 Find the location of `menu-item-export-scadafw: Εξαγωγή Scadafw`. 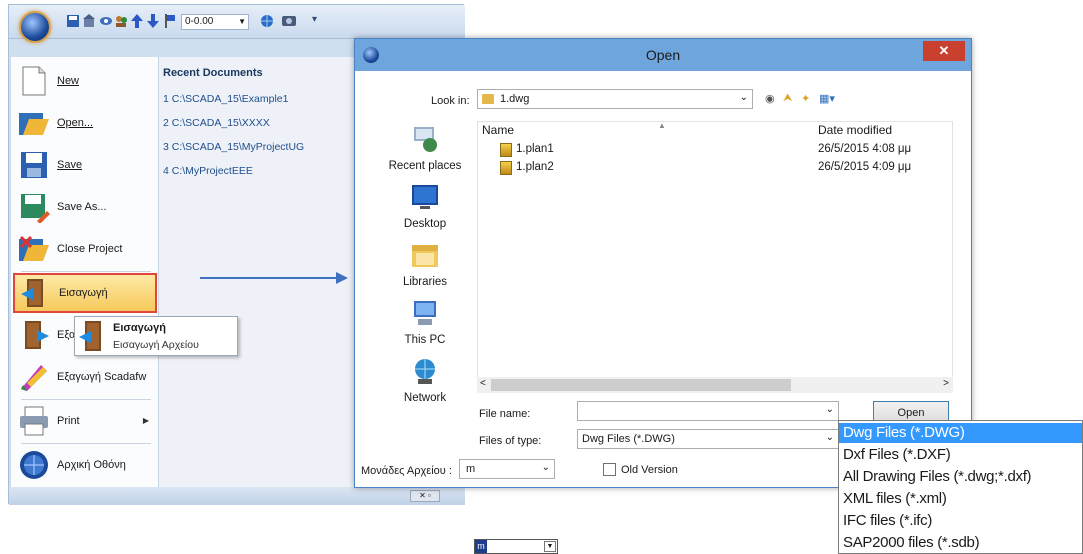

menu-item-export-scadafw: Εξαγωγή Scadafw is located at coordinates (85, 377).